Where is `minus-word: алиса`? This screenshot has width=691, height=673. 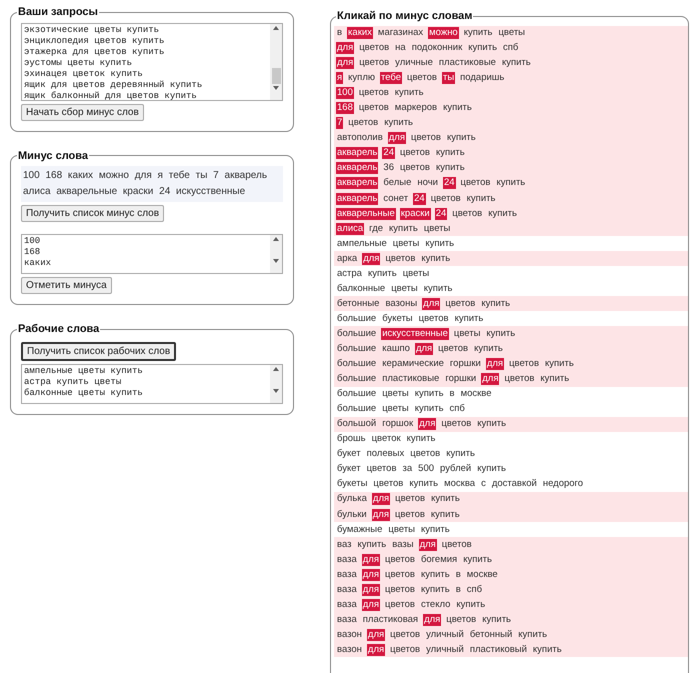 minus-word: алиса is located at coordinates (350, 228).